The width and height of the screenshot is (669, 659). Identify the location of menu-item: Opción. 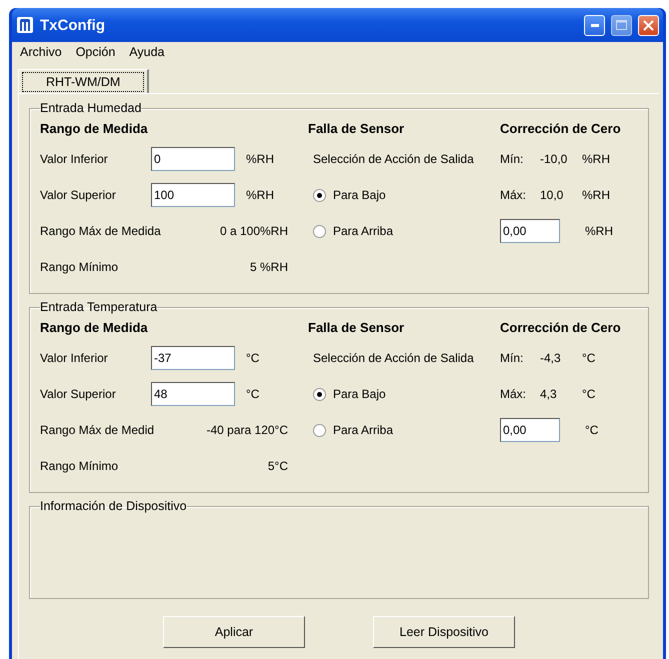
(96, 53).